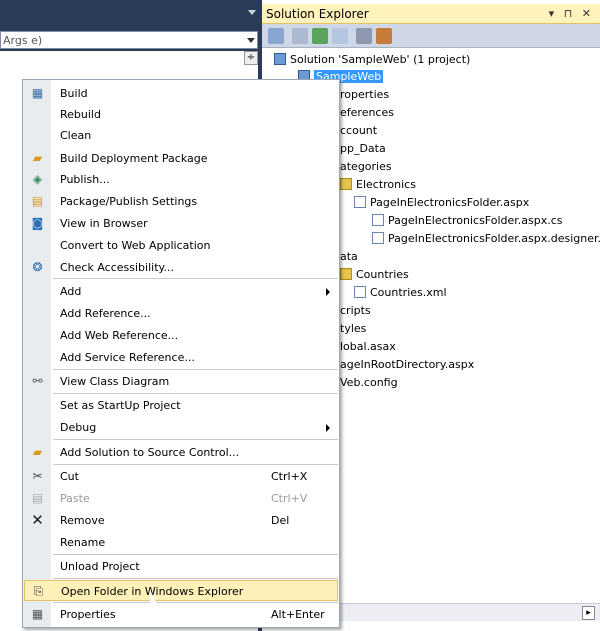  What do you see at coordinates (181, 590) in the screenshot?
I see `menu-item-open-folder-in-windows-explorer: ⎘ Open Folder in Windows Explorer` at bounding box center [181, 590].